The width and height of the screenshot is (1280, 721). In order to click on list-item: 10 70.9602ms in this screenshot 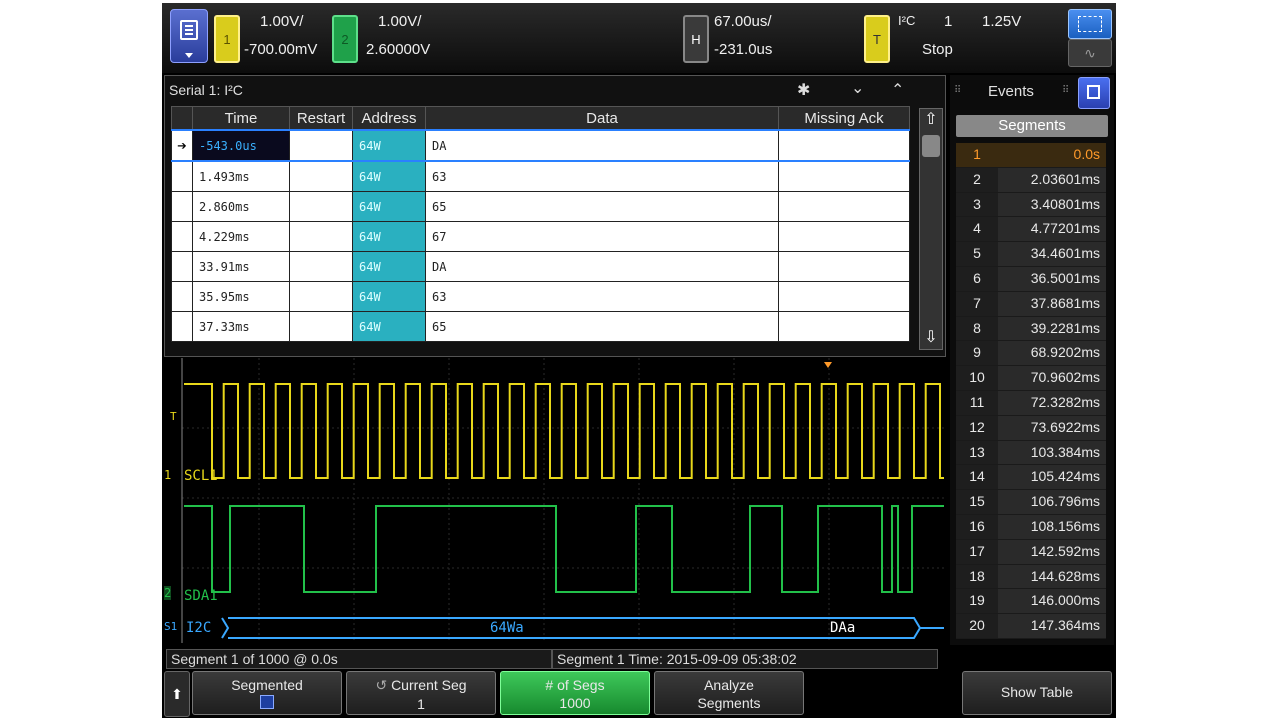, I will do `click(1031, 378)`.